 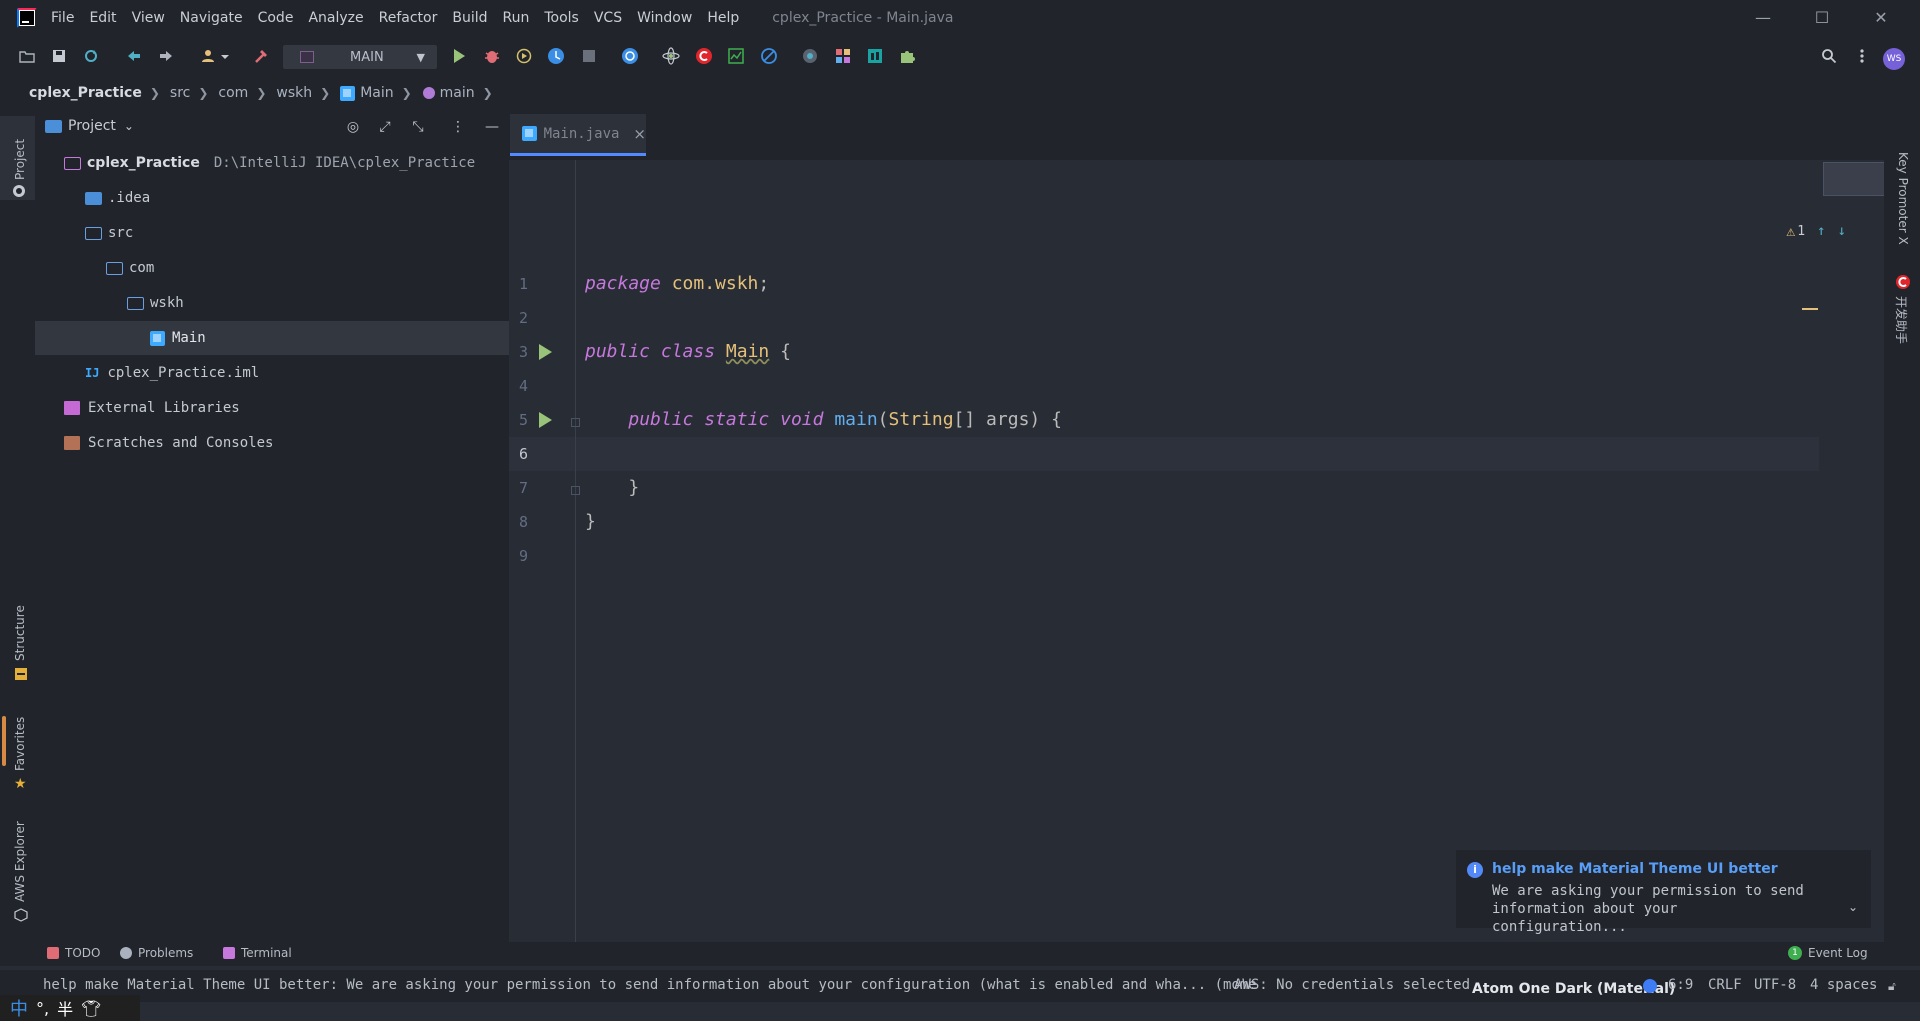 What do you see at coordinates (1635, 869) in the screenshot?
I see `notification-title: help make Material Theme UI better` at bounding box center [1635, 869].